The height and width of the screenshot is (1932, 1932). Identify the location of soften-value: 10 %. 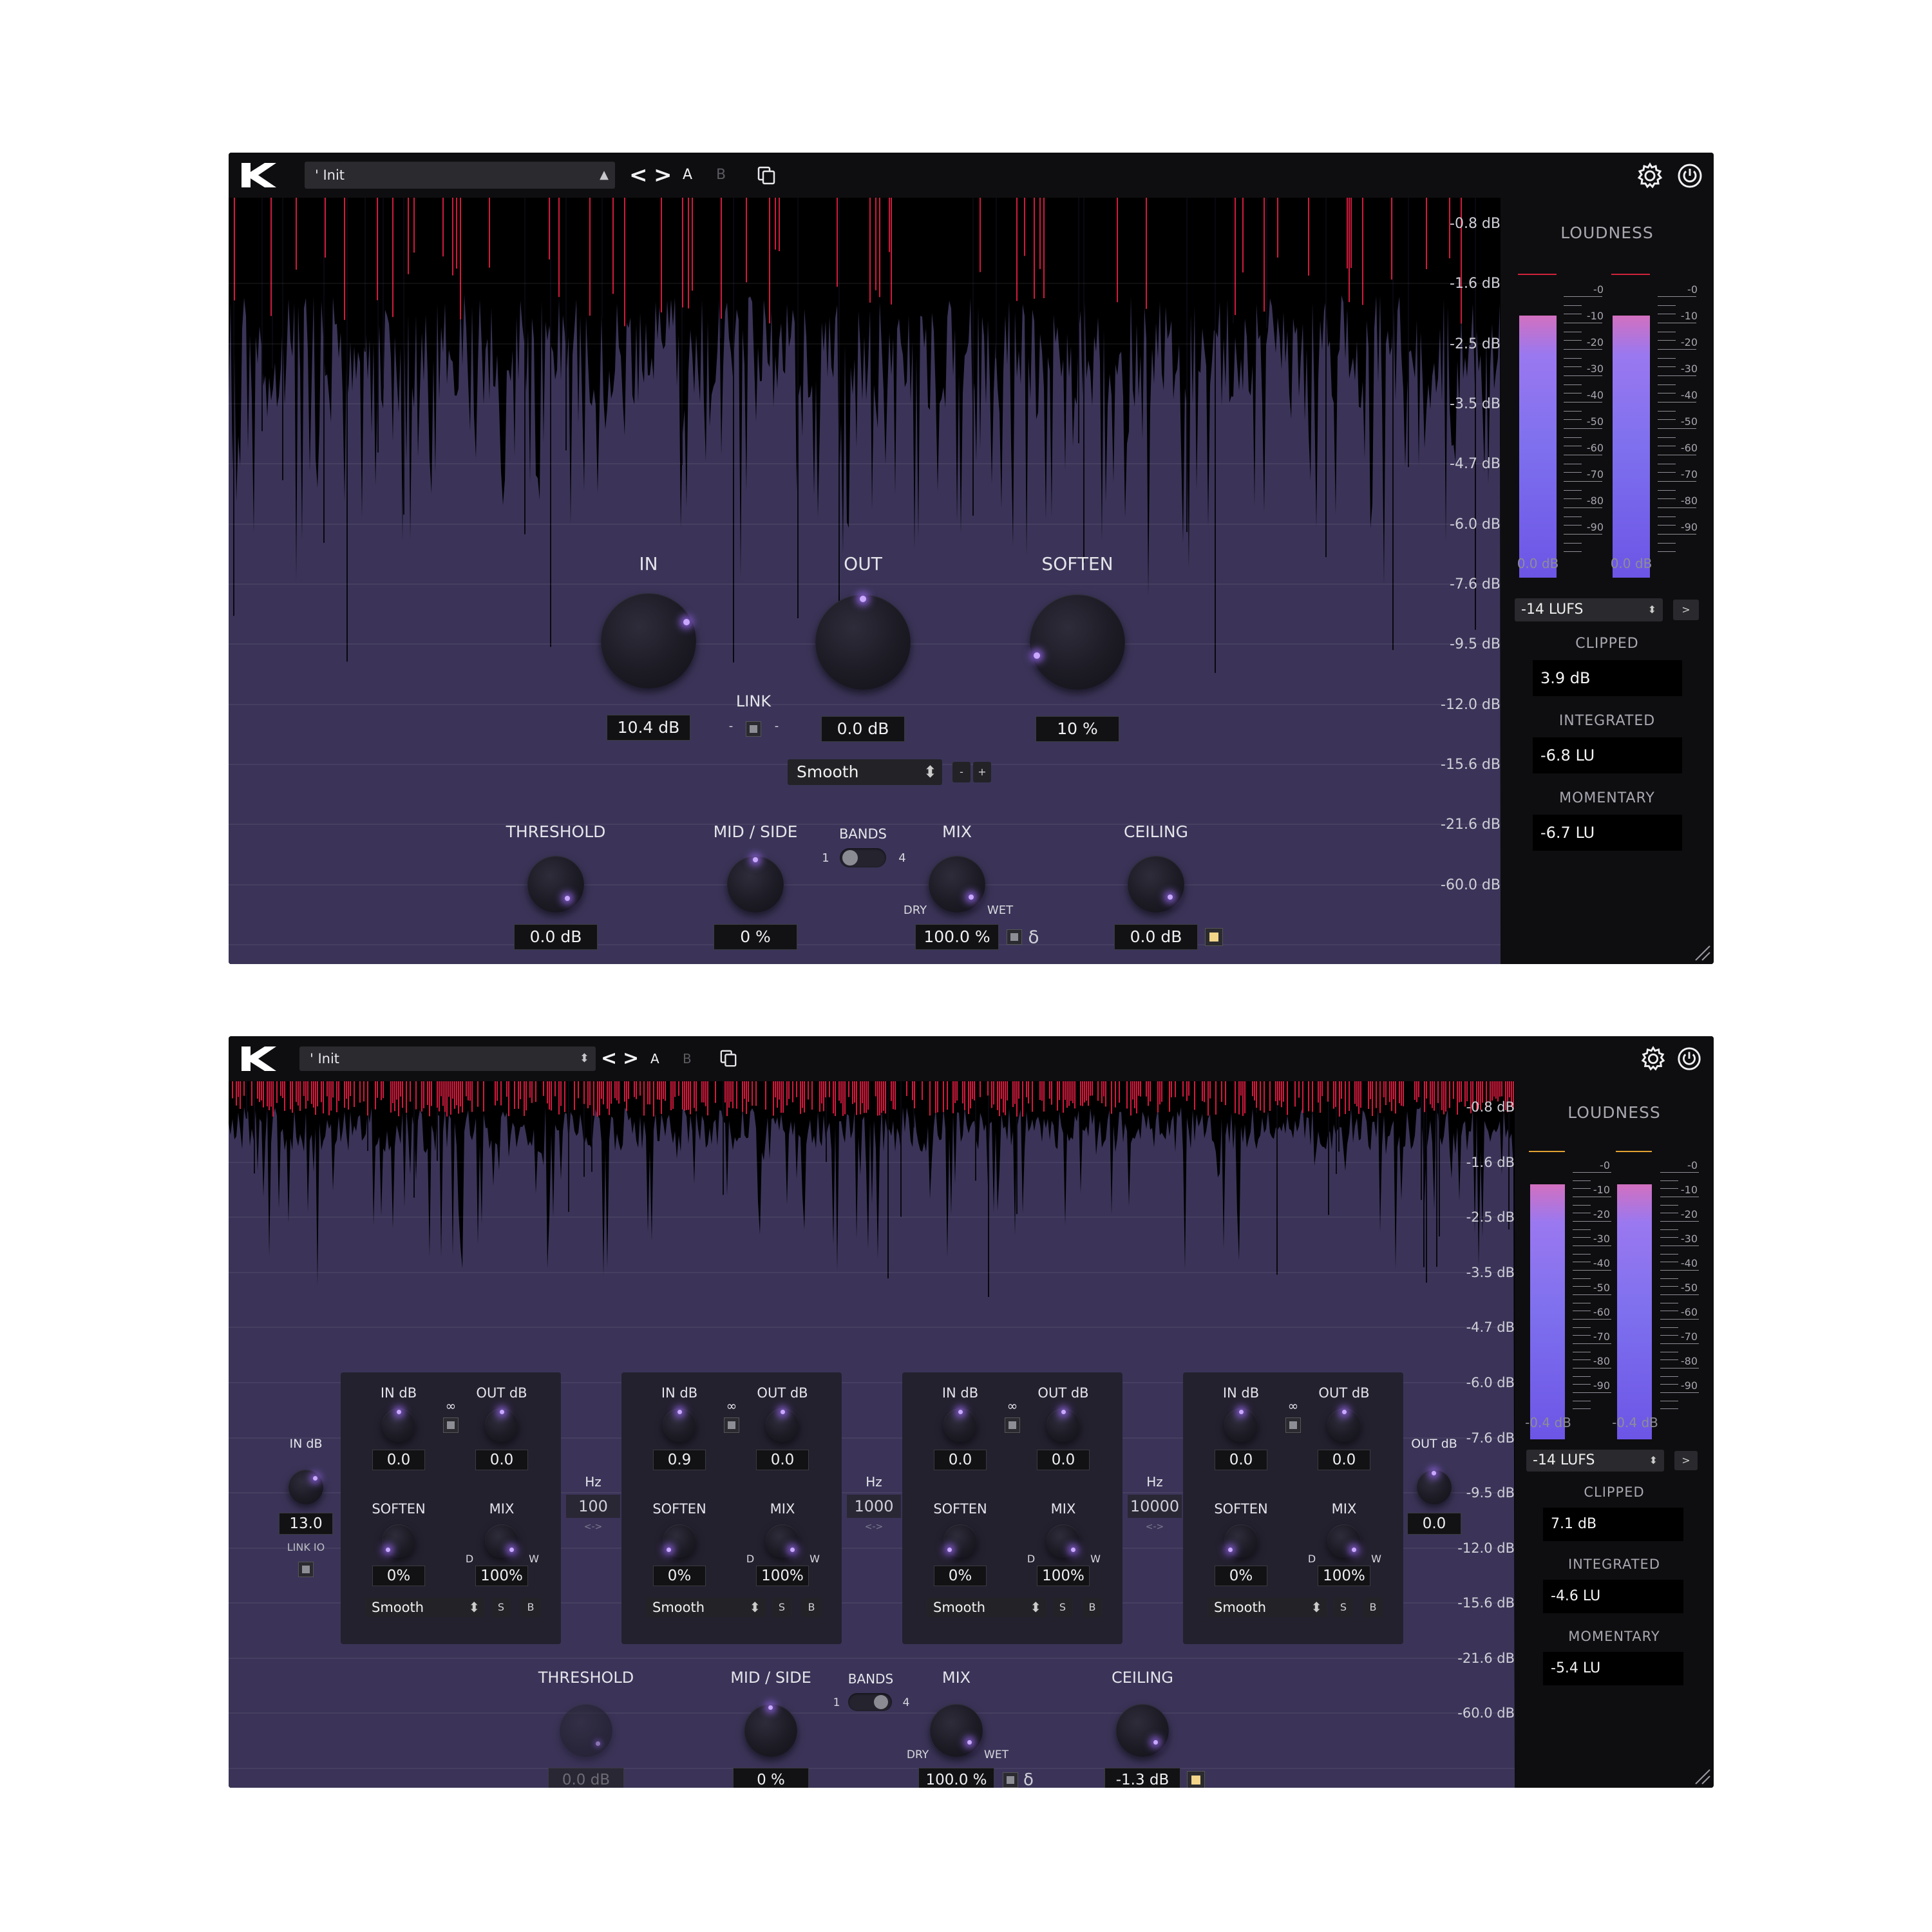
(1077, 729).